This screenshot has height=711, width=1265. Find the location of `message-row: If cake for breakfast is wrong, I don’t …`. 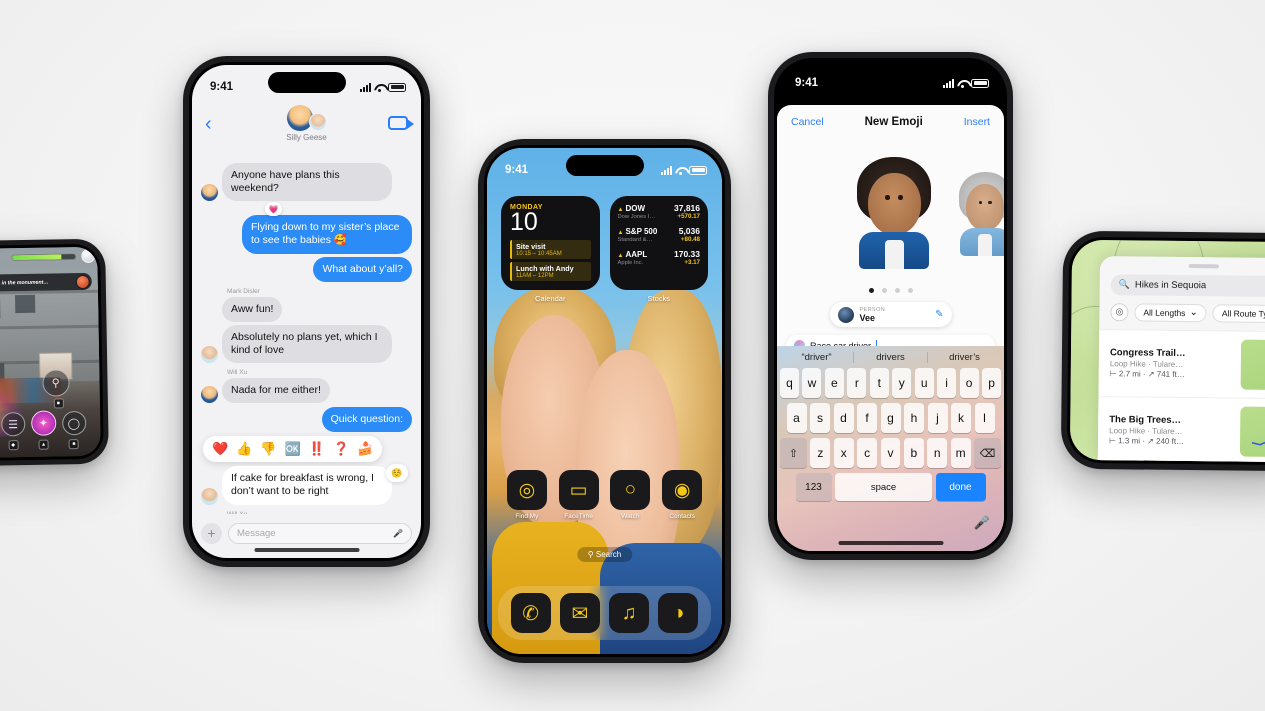

message-row: If cake for breakfast is wrong, I don’t … is located at coordinates (306, 484).